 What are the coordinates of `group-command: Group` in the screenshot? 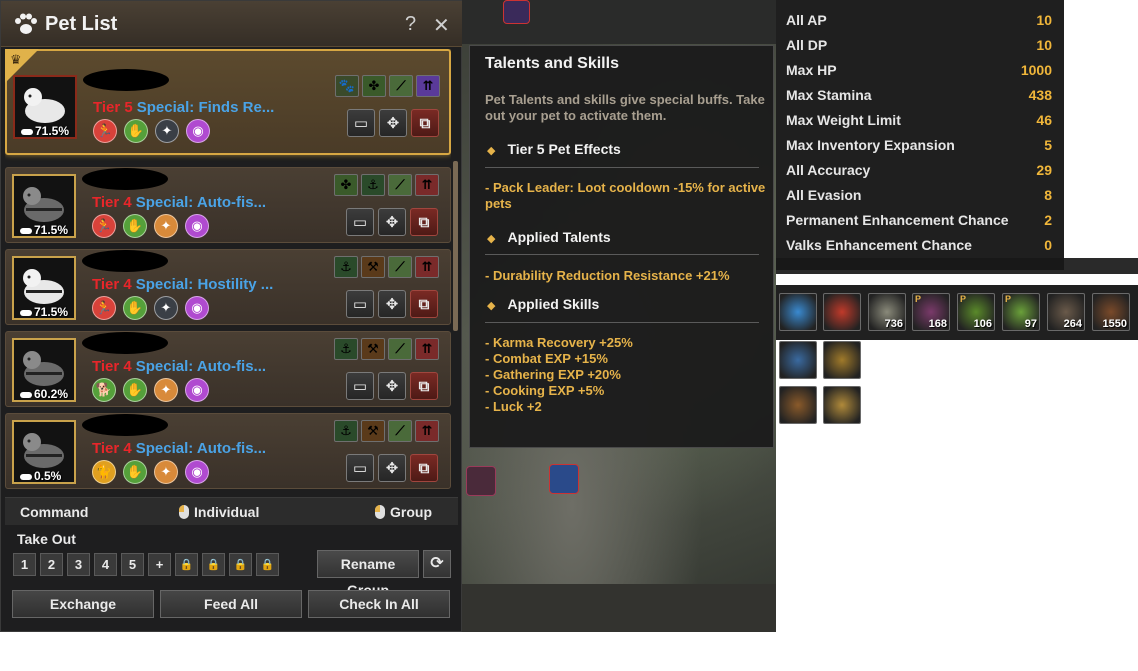 It's located at (403, 512).